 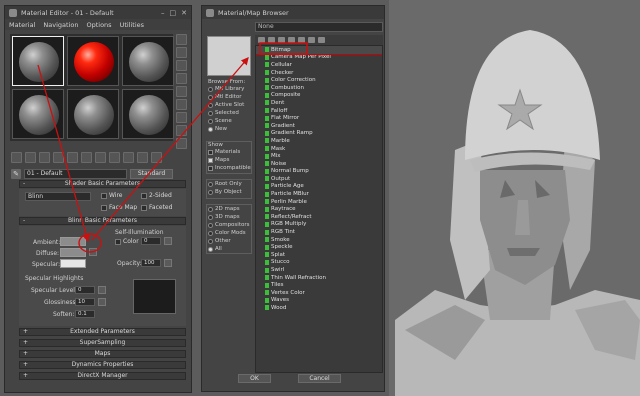 I want to click on annotation-arrow-diffuse-to-bitmap, so click(x=170, y=149).